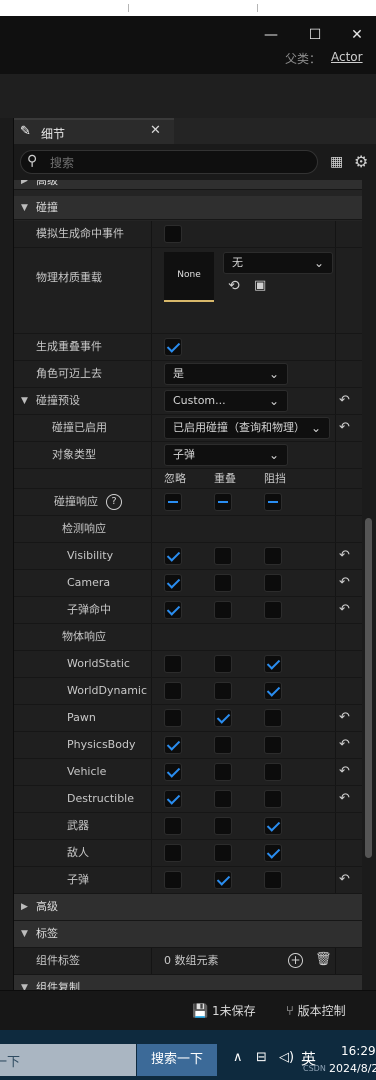  Describe the element at coordinates (173, 347) in the screenshot. I see `overlap-events-checkbox` at that location.